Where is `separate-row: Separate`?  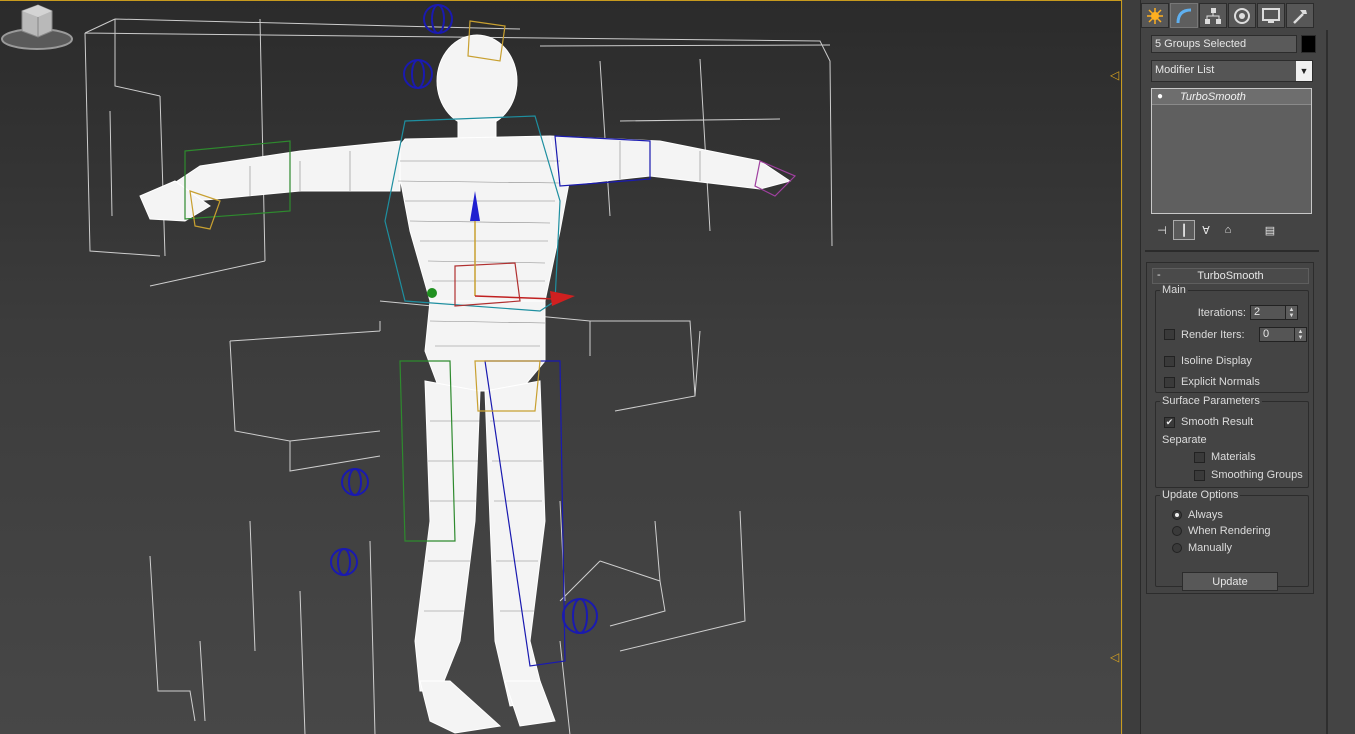
separate-row: Separate is located at coordinates (1184, 440).